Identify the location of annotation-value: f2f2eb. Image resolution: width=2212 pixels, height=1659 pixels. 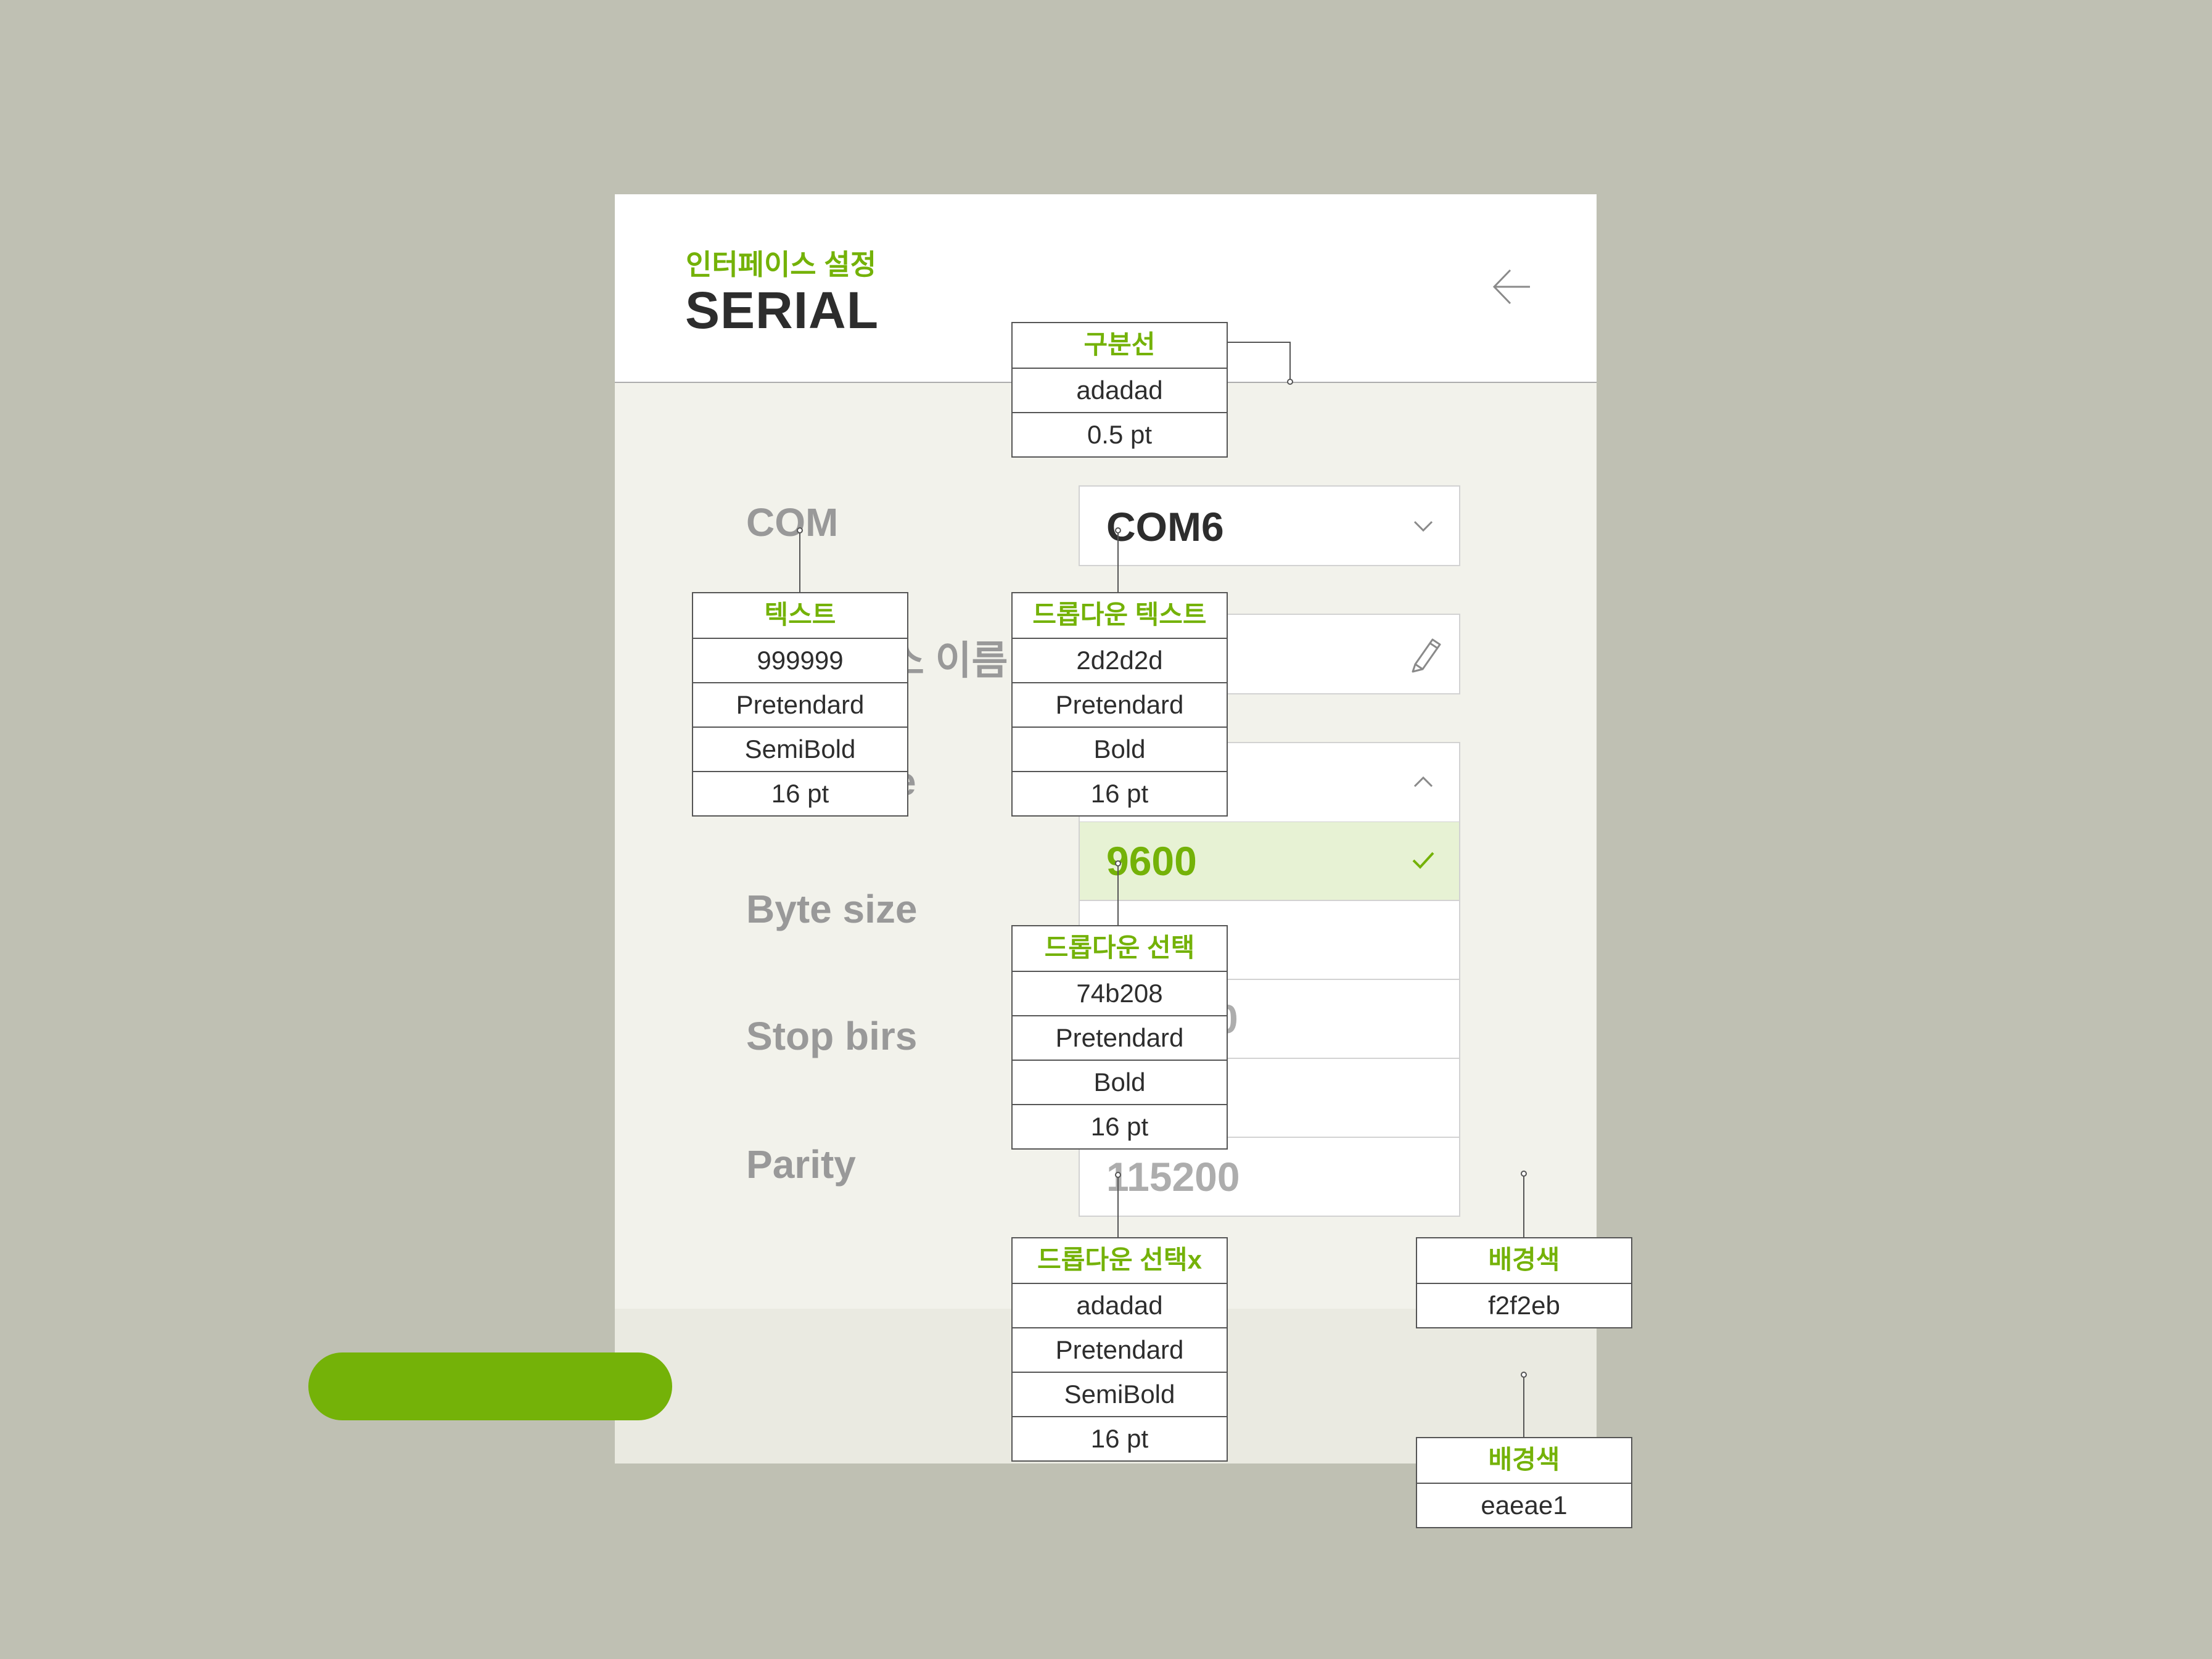
(1524, 1305).